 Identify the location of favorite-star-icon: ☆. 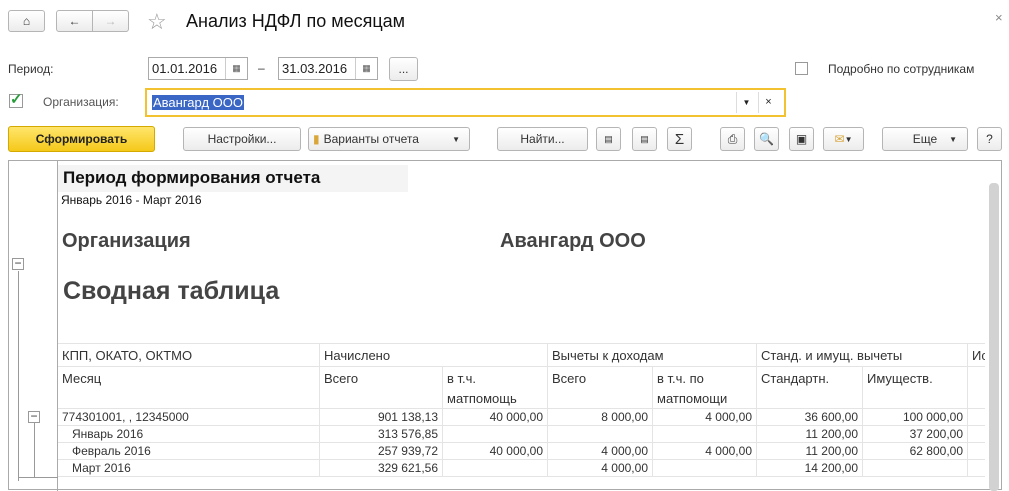
(157, 22).